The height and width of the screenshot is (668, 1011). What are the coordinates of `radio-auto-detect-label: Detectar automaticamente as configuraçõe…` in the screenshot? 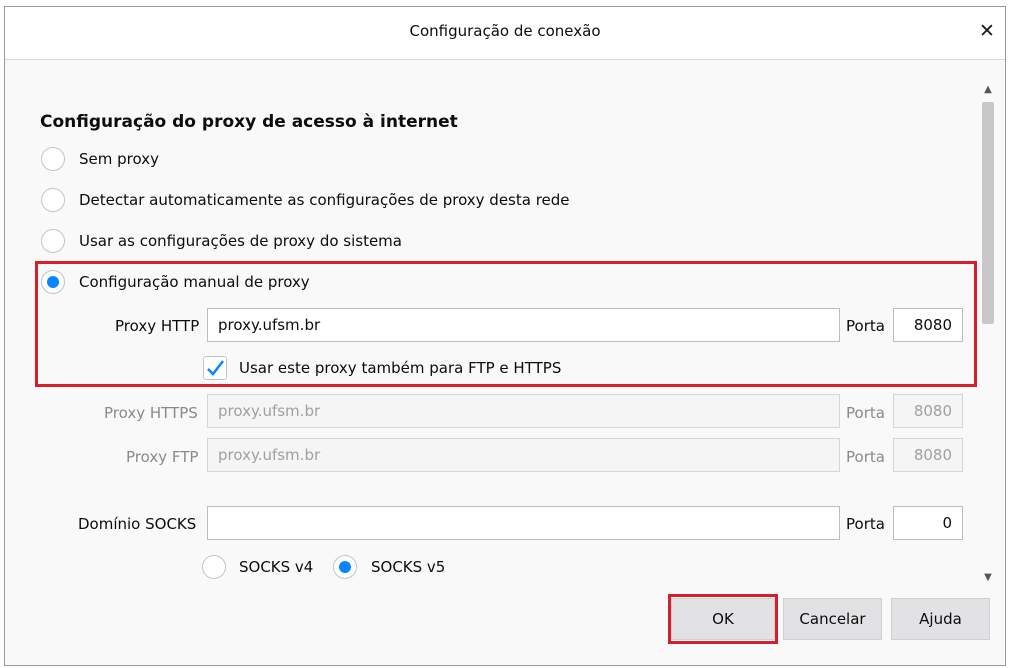 It's located at (324, 200).